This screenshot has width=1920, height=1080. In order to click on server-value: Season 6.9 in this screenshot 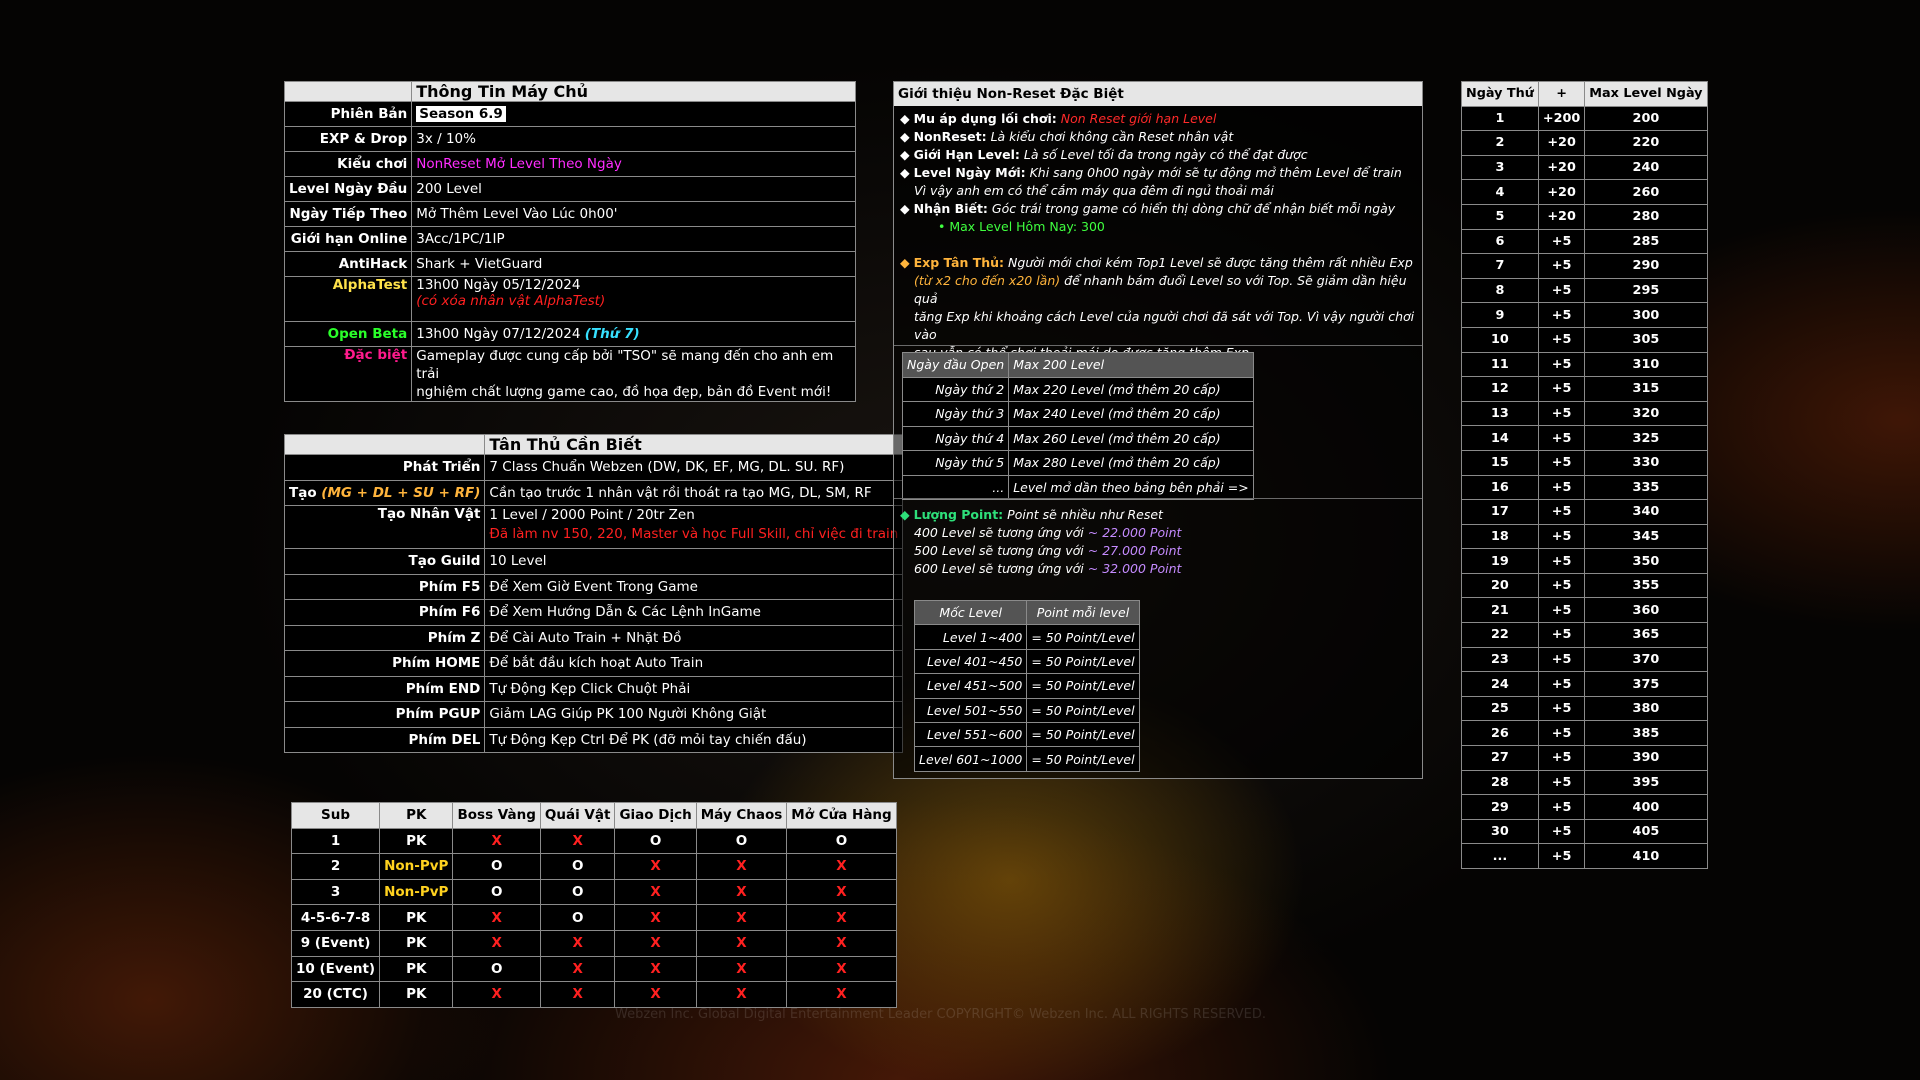, I will do `click(633, 114)`.